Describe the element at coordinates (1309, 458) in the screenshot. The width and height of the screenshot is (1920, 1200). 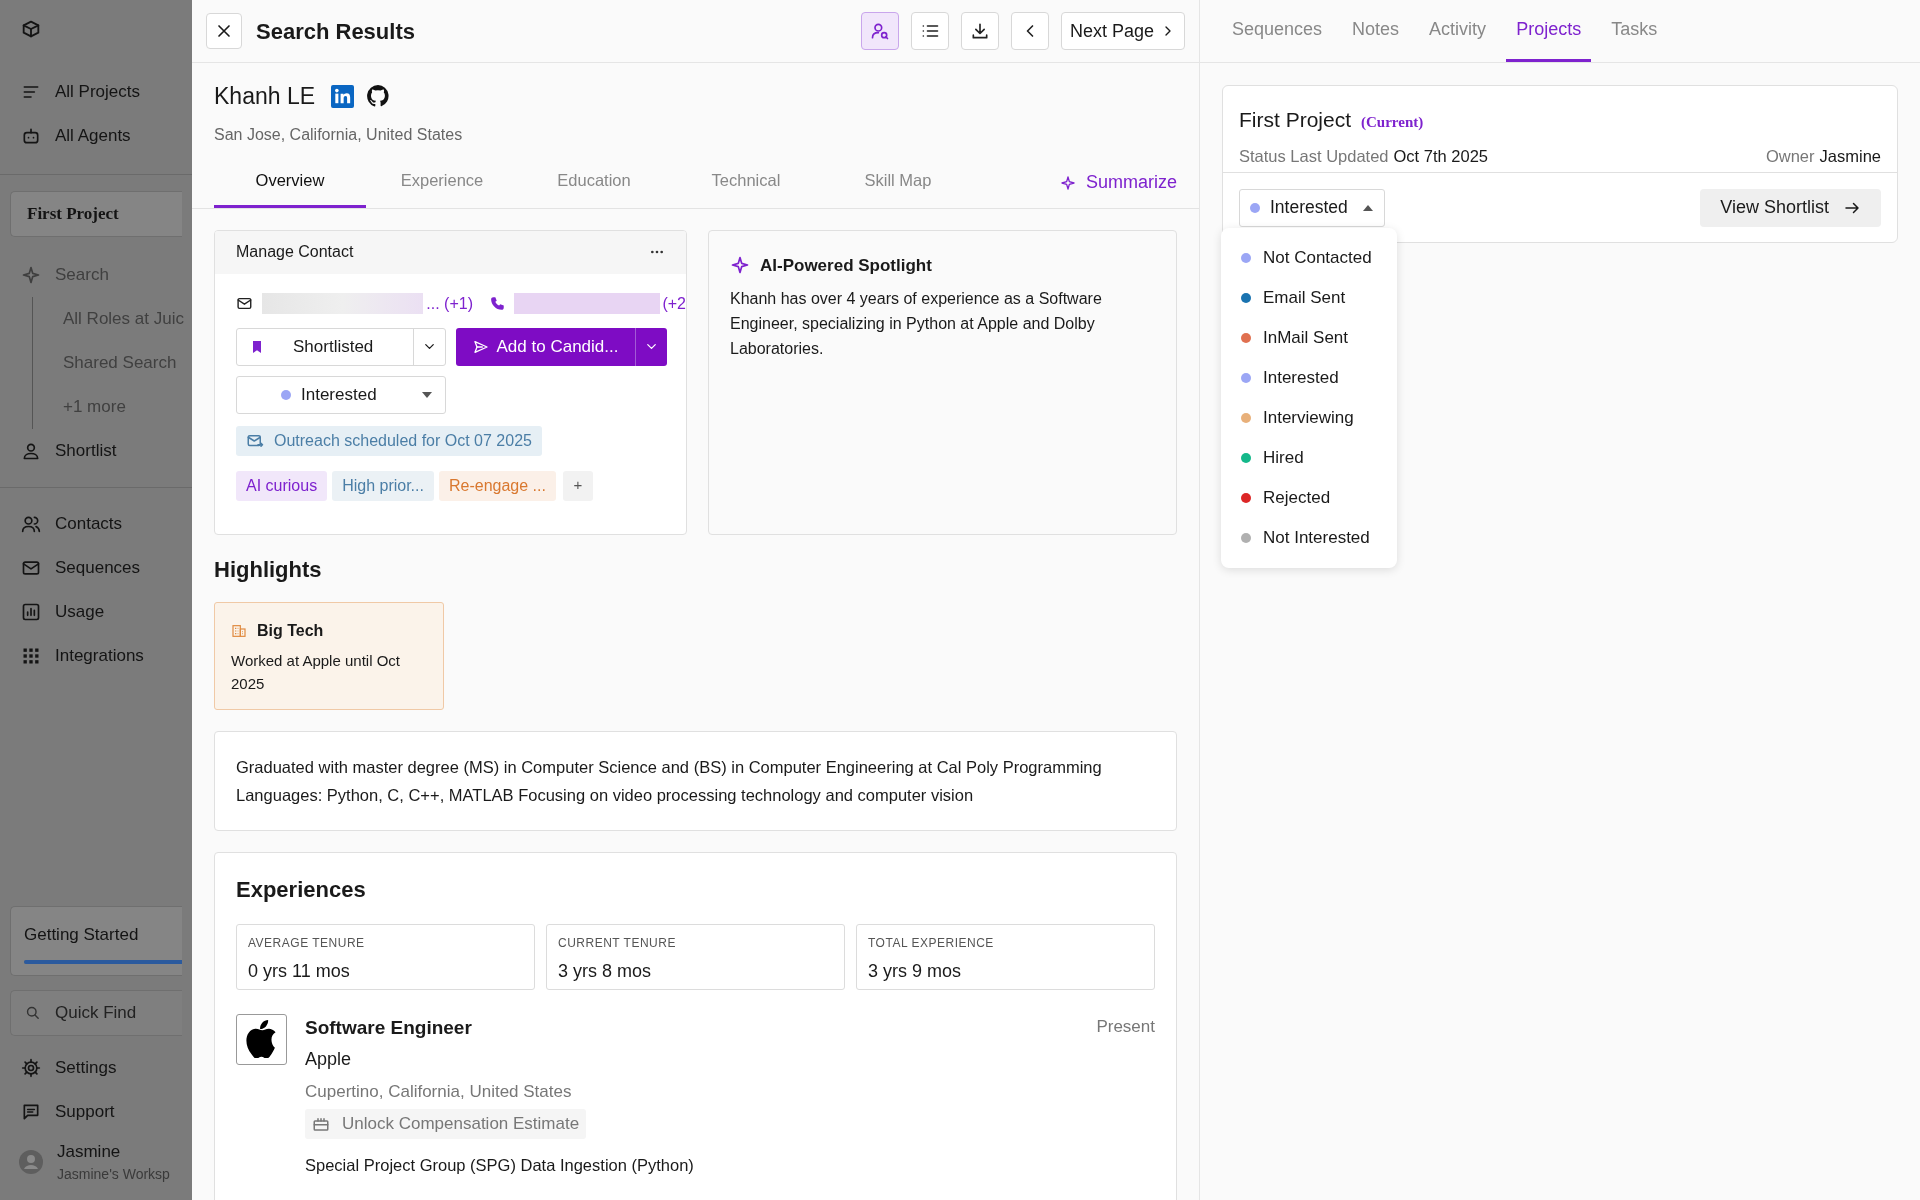
I see `status-option: Hired` at that location.